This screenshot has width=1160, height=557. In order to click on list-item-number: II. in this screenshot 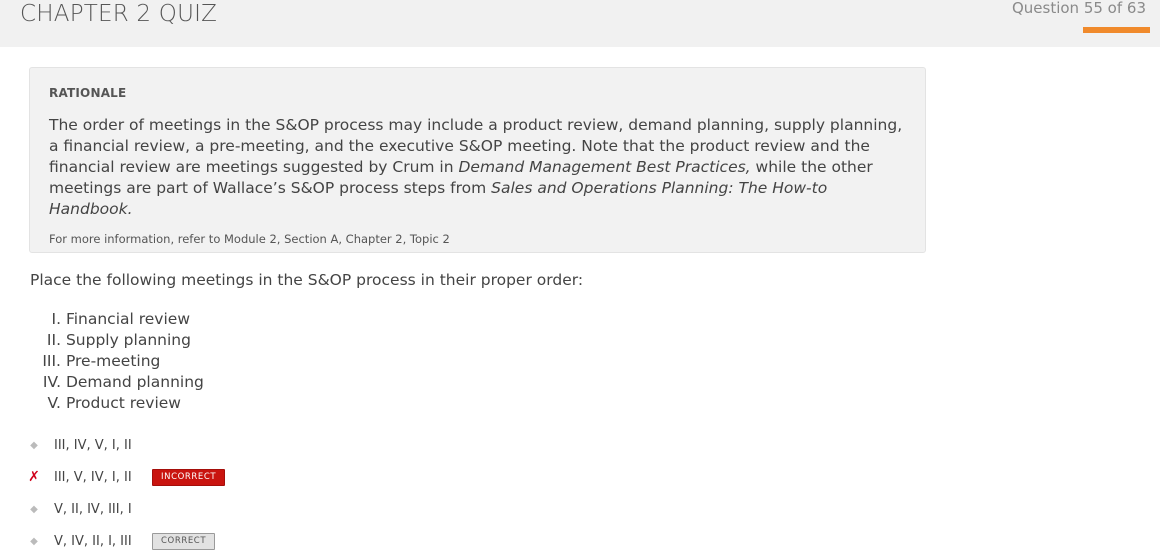, I will do `click(53, 340)`.